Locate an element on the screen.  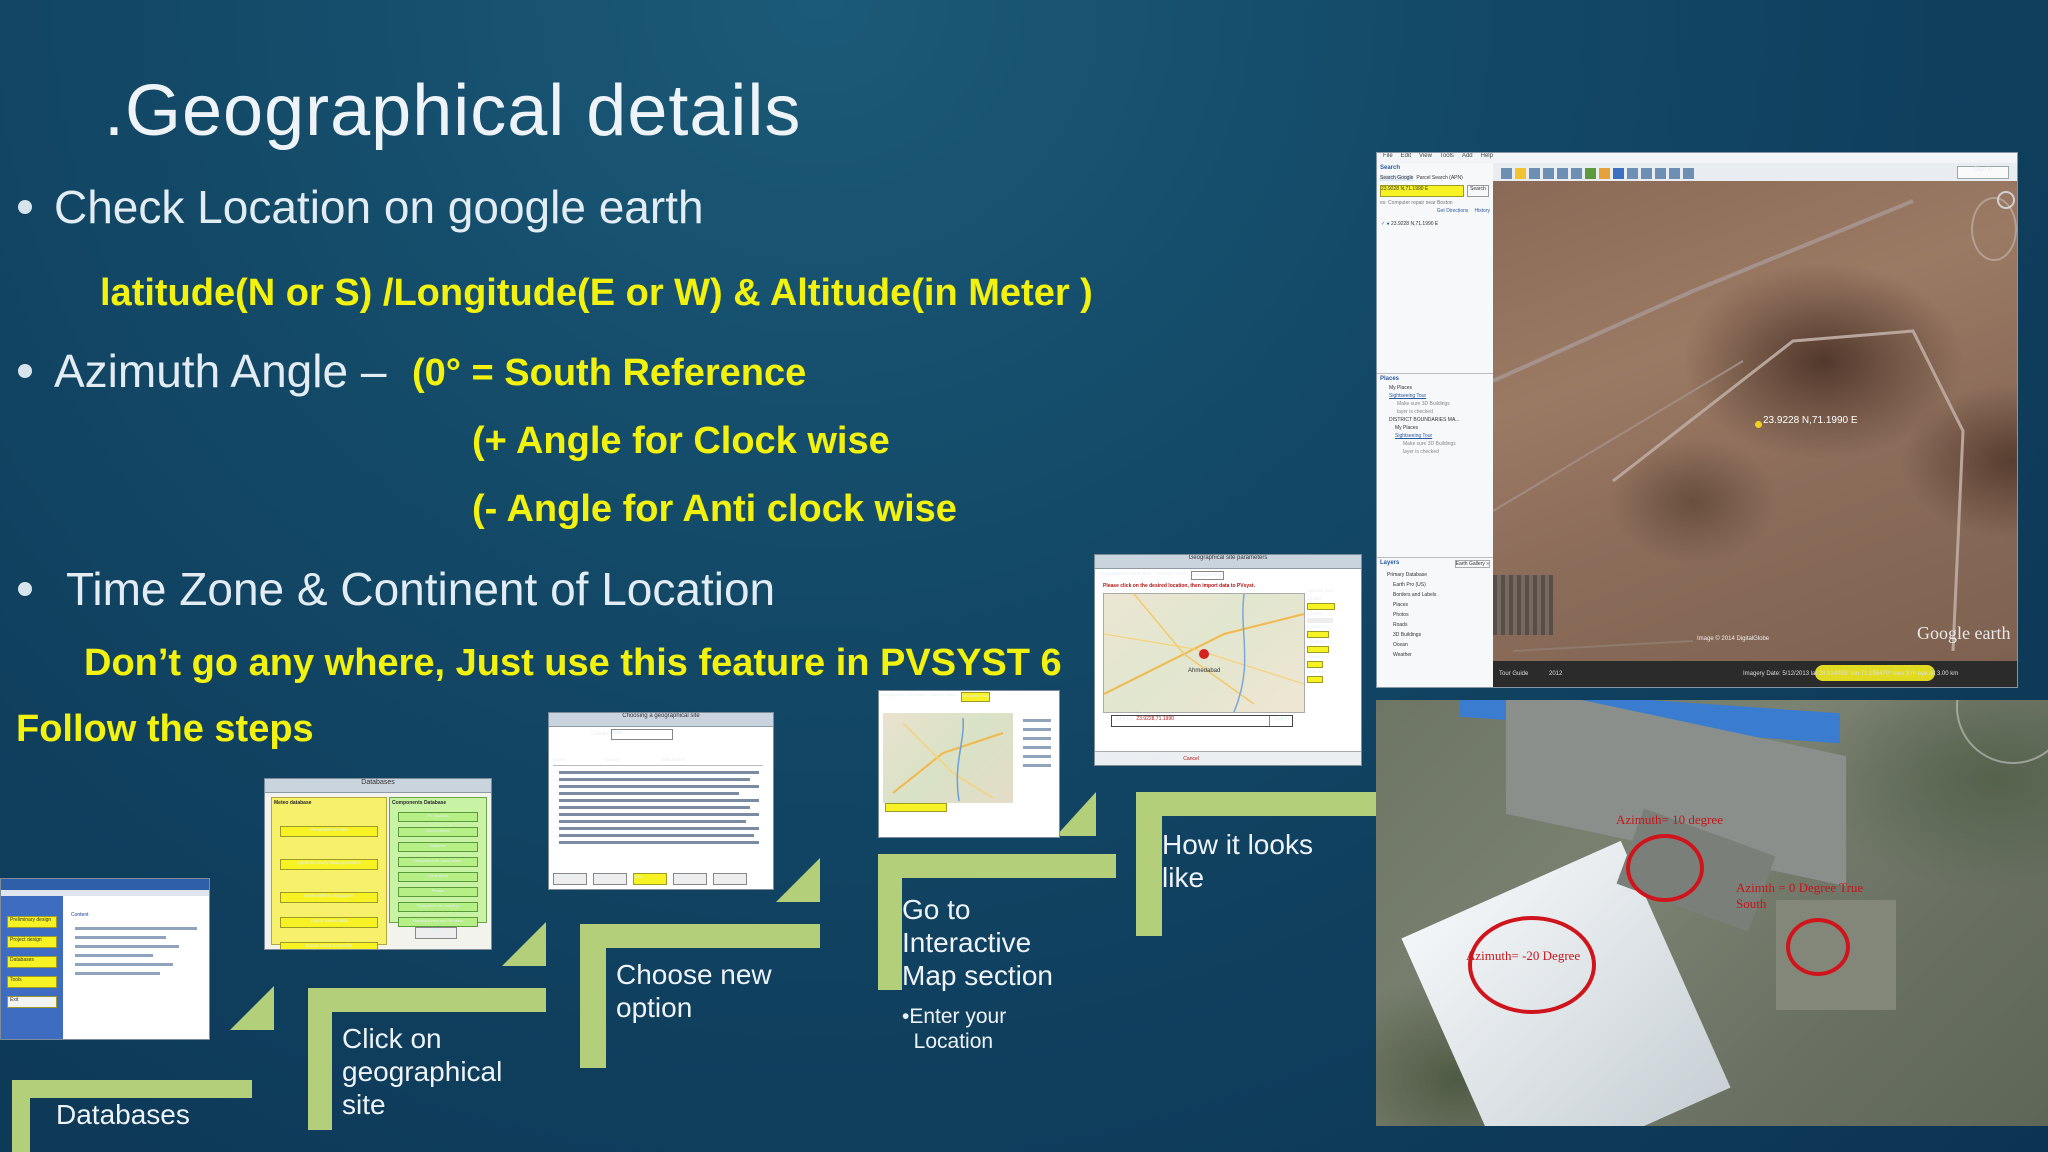
layer-item: Weather is located at coordinates (1440, 655).